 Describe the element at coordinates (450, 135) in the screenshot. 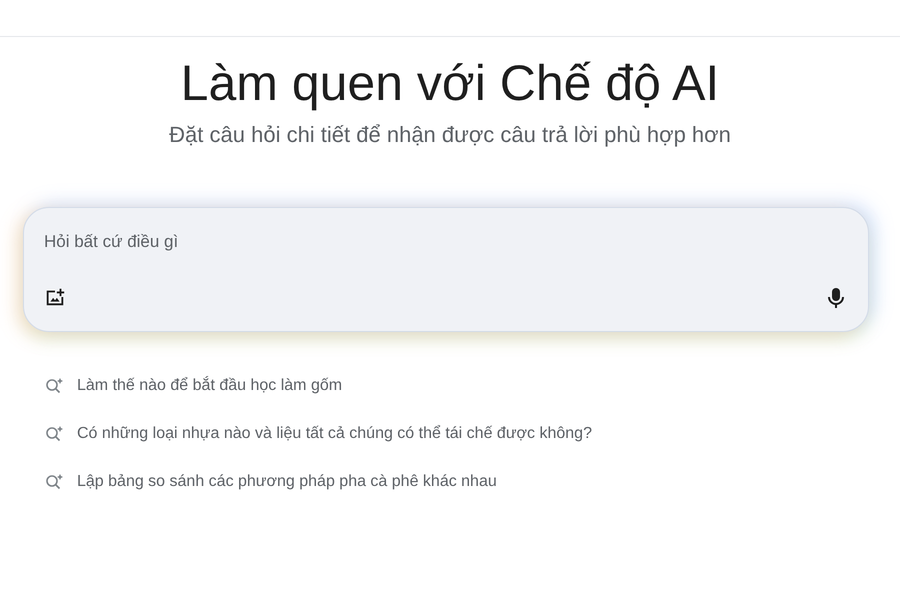

I see `page-subtitle: Đặt câu hỏi chi tiết để nhận được câu trả lời phù hợp hơn` at that location.